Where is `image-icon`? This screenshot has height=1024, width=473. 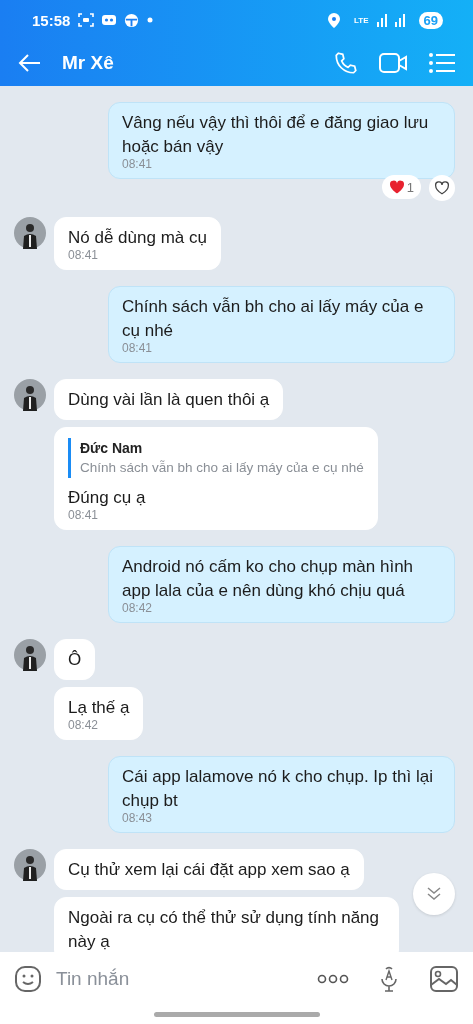 image-icon is located at coordinates (444, 979).